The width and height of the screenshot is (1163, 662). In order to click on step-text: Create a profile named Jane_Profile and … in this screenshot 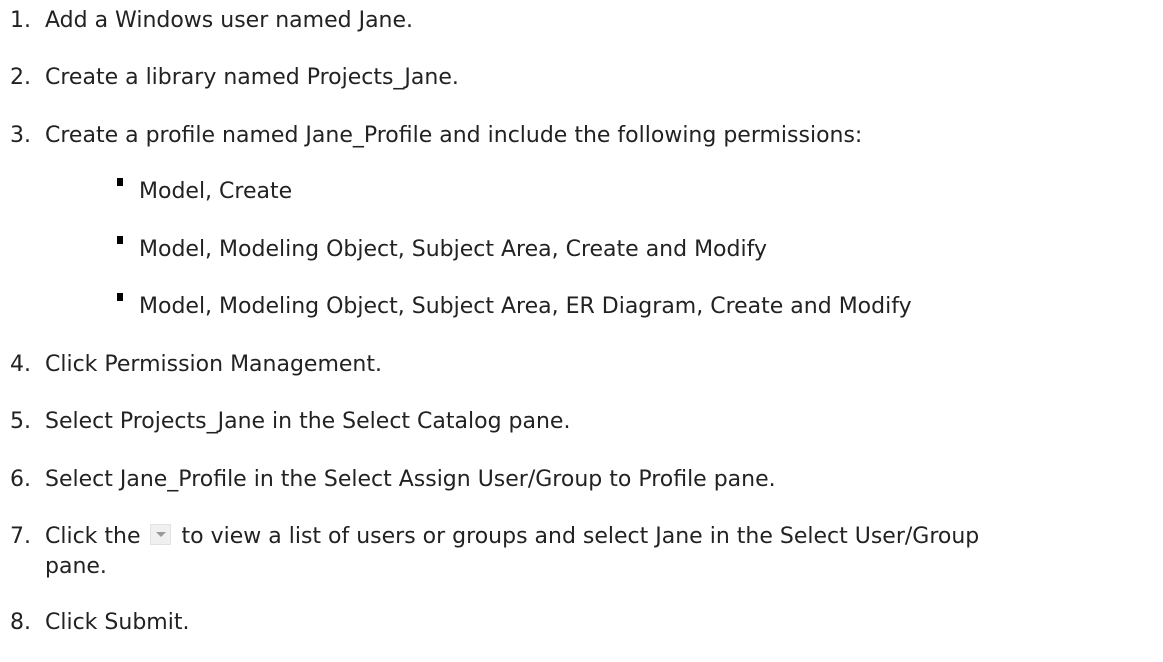, I will do `click(454, 135)`.